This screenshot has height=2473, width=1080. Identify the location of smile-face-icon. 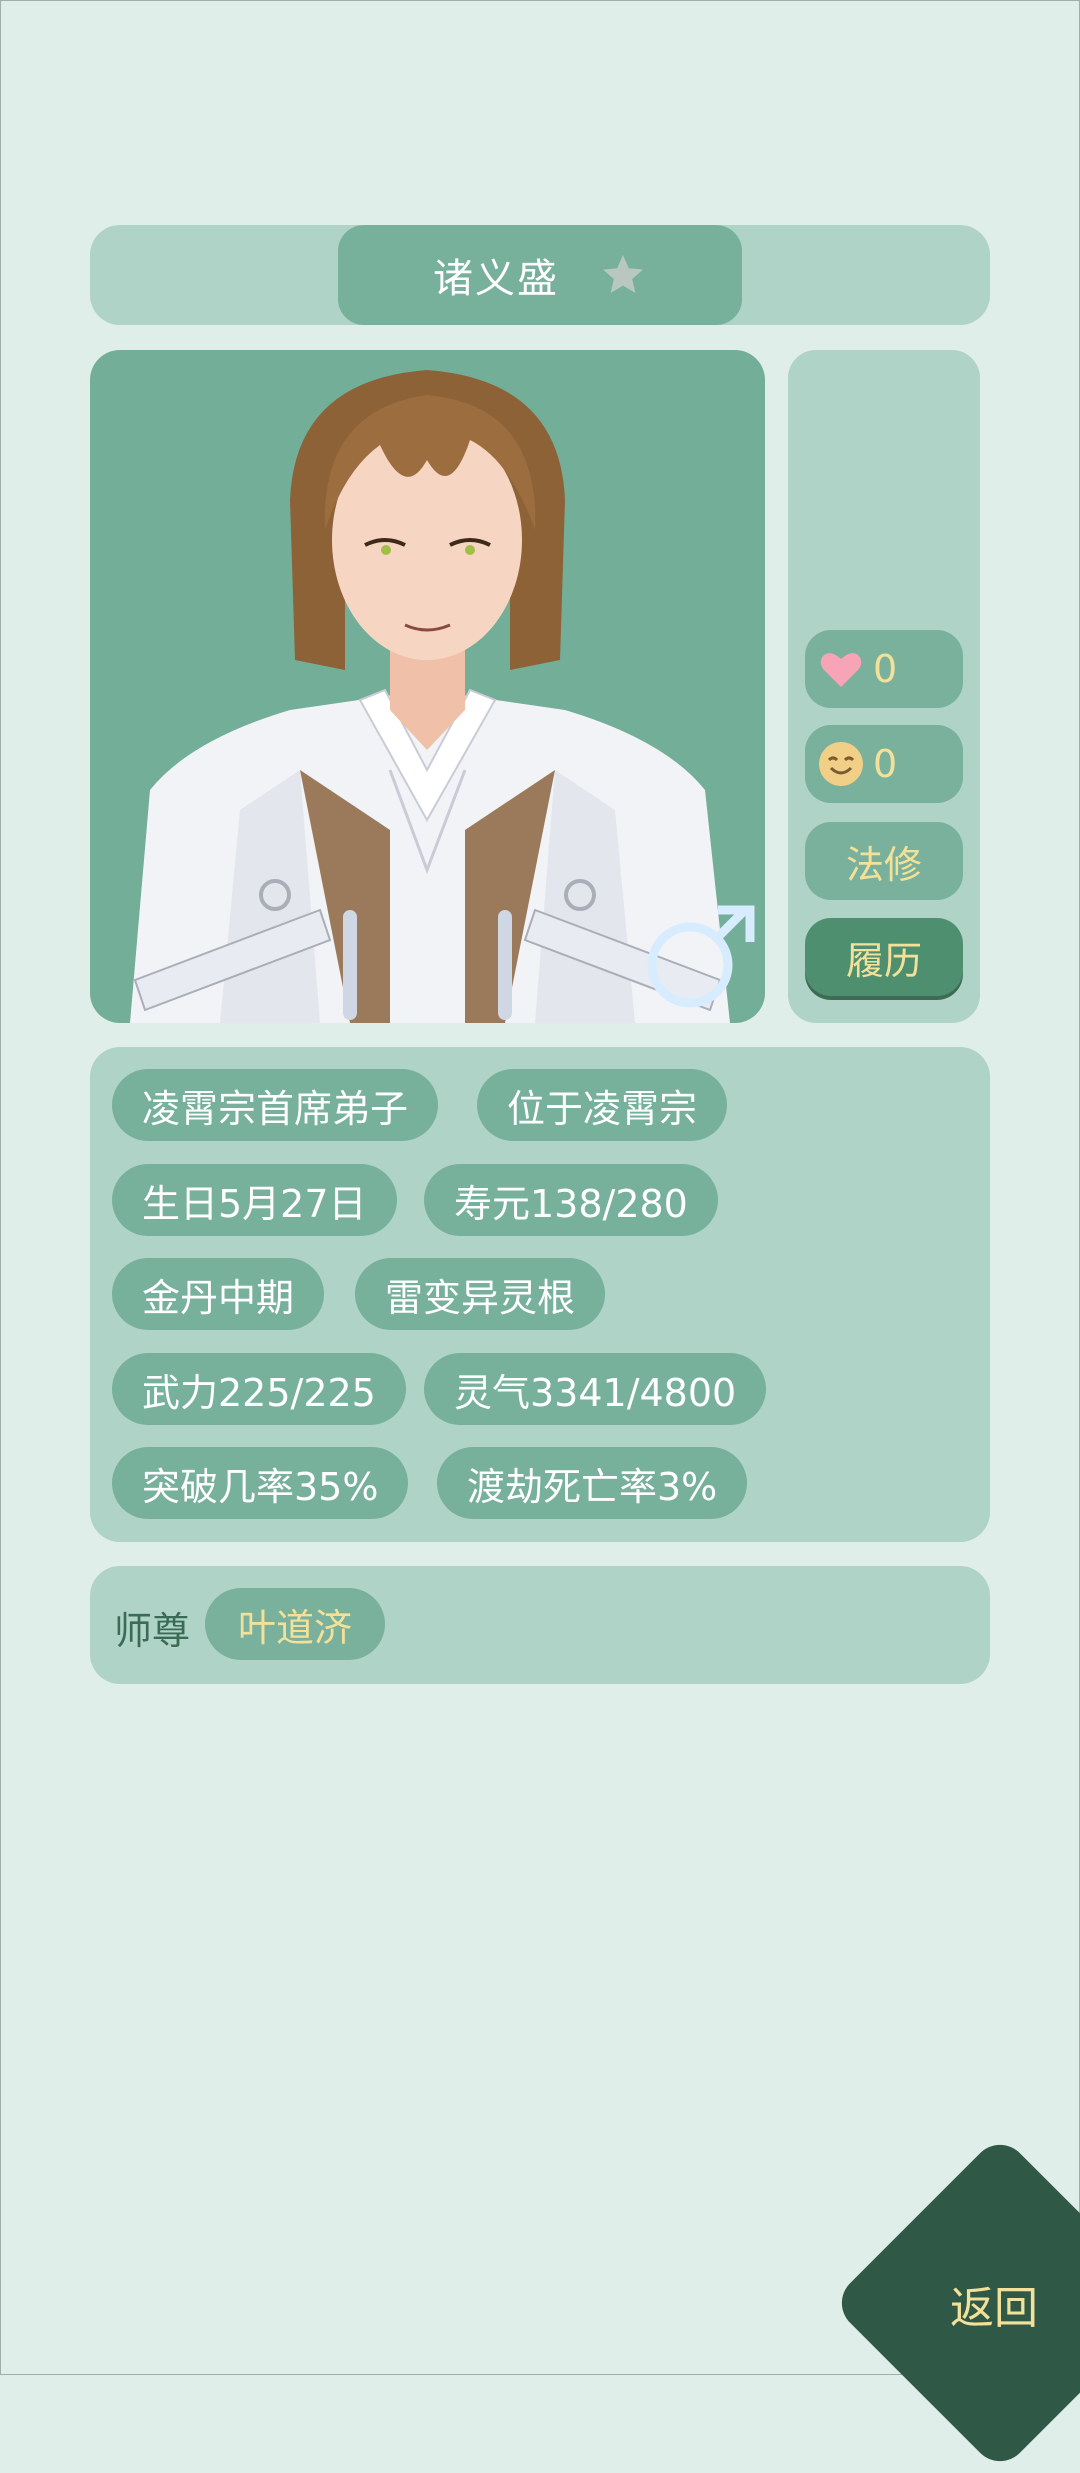
(841, 764).